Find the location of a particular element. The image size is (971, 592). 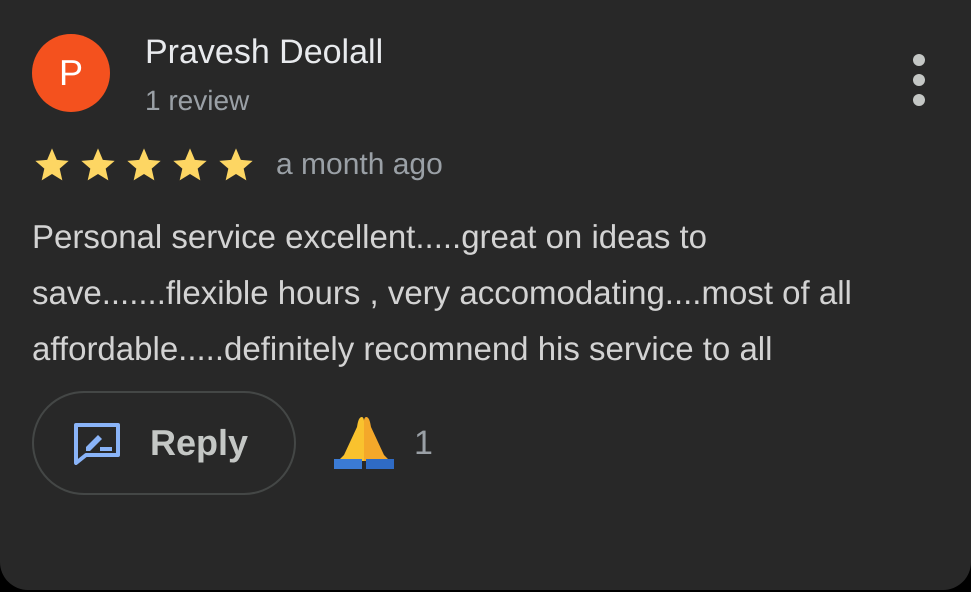

review-time: a month ago is located at coordinates (359, 165).